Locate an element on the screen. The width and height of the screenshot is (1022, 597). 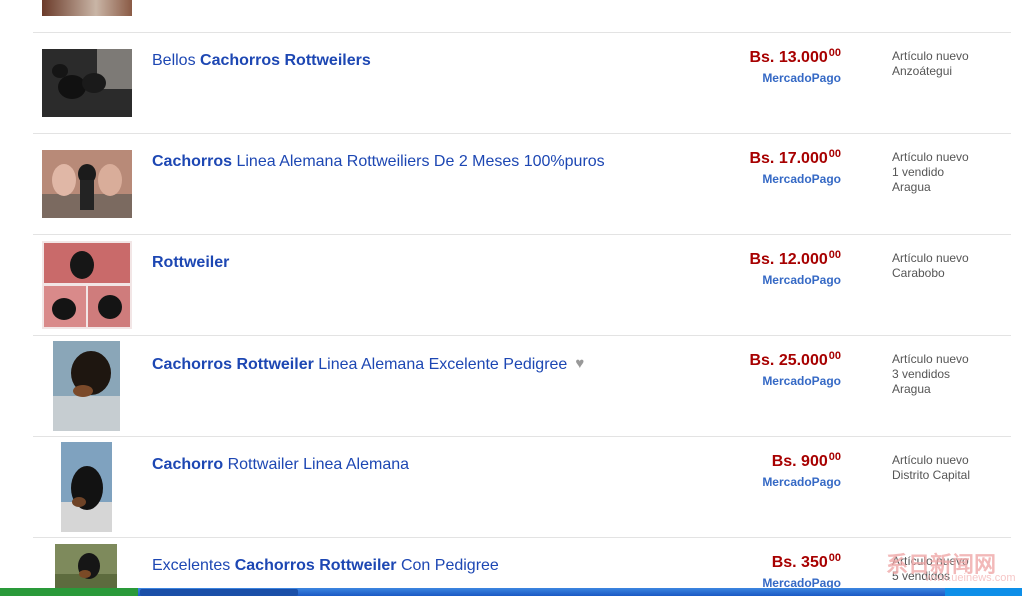
listing-price: Bs. 13.00000 is located at coordinates (795, 56).